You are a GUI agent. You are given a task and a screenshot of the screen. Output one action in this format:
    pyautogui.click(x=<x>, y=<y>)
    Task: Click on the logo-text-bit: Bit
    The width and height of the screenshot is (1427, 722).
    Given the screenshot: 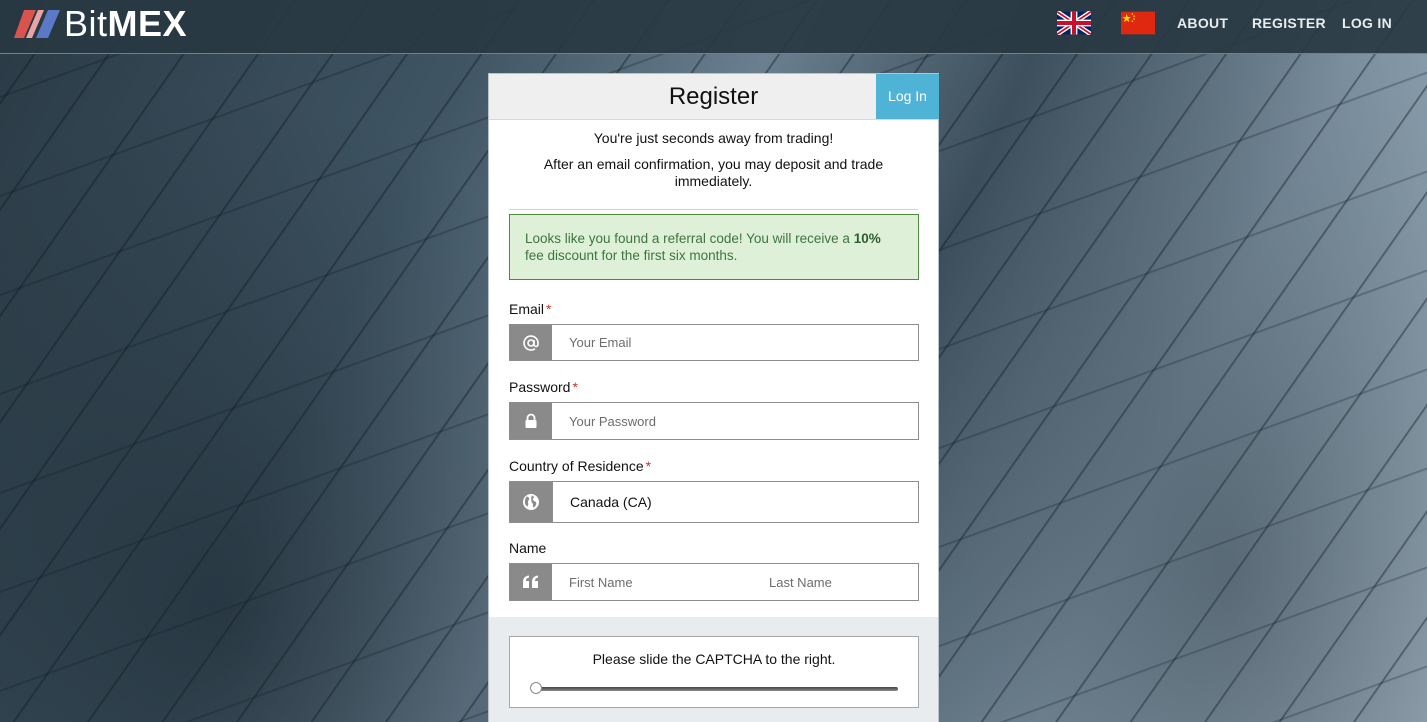 What is the action you would take?
    pyautogui.click(x=86, y=23)
    